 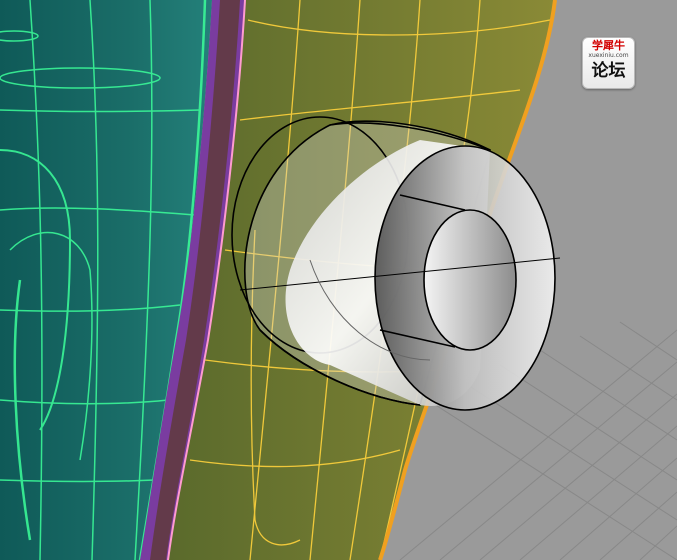 I want to click on xuexiniu-watermark-logo: 学犀牛 xuexiniu.com 论坛, so click(x=608, y=63).